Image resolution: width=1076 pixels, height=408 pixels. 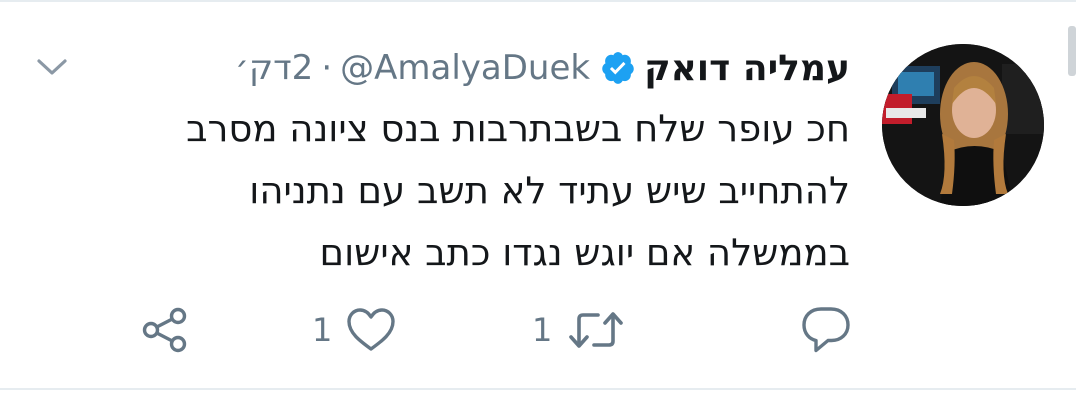 What do you see at coordinates (747, 68) in the screenshot?
I see `display-name: עמליה דואק` at bounding box center [747, 68].